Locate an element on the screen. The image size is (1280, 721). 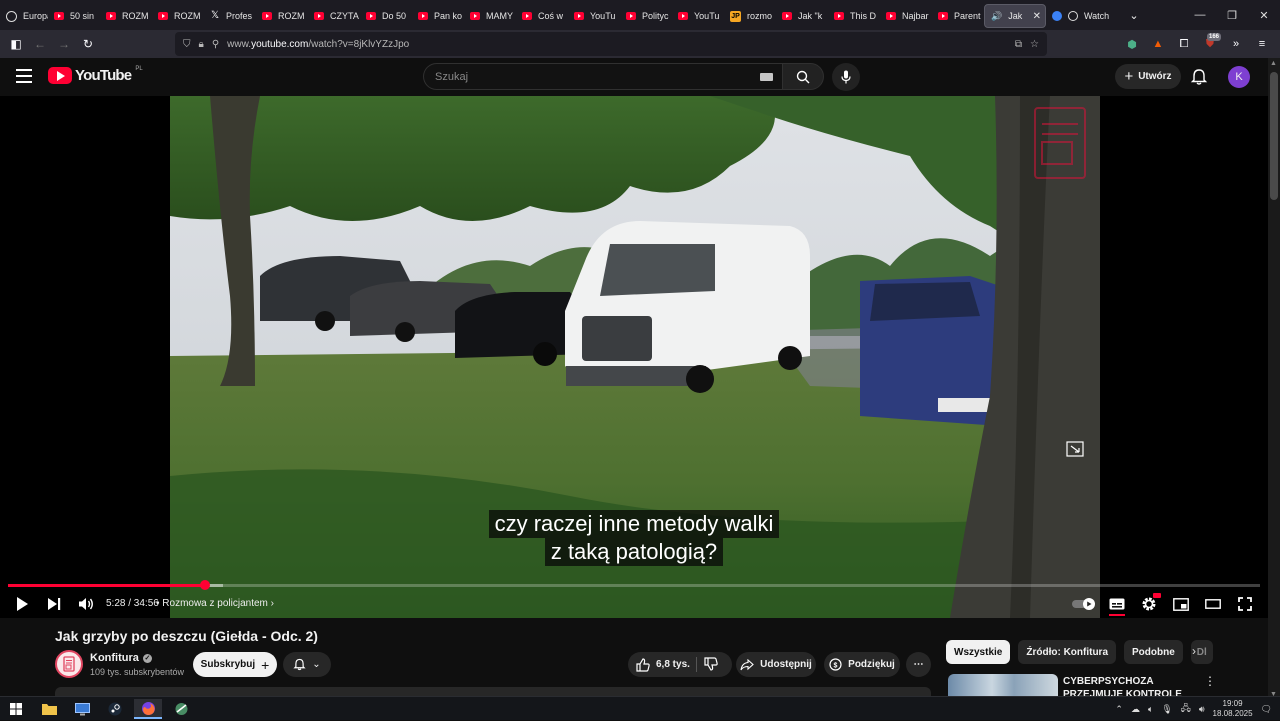
chevron-up-icon: ⌃ is located at coordinates (1119, 709).